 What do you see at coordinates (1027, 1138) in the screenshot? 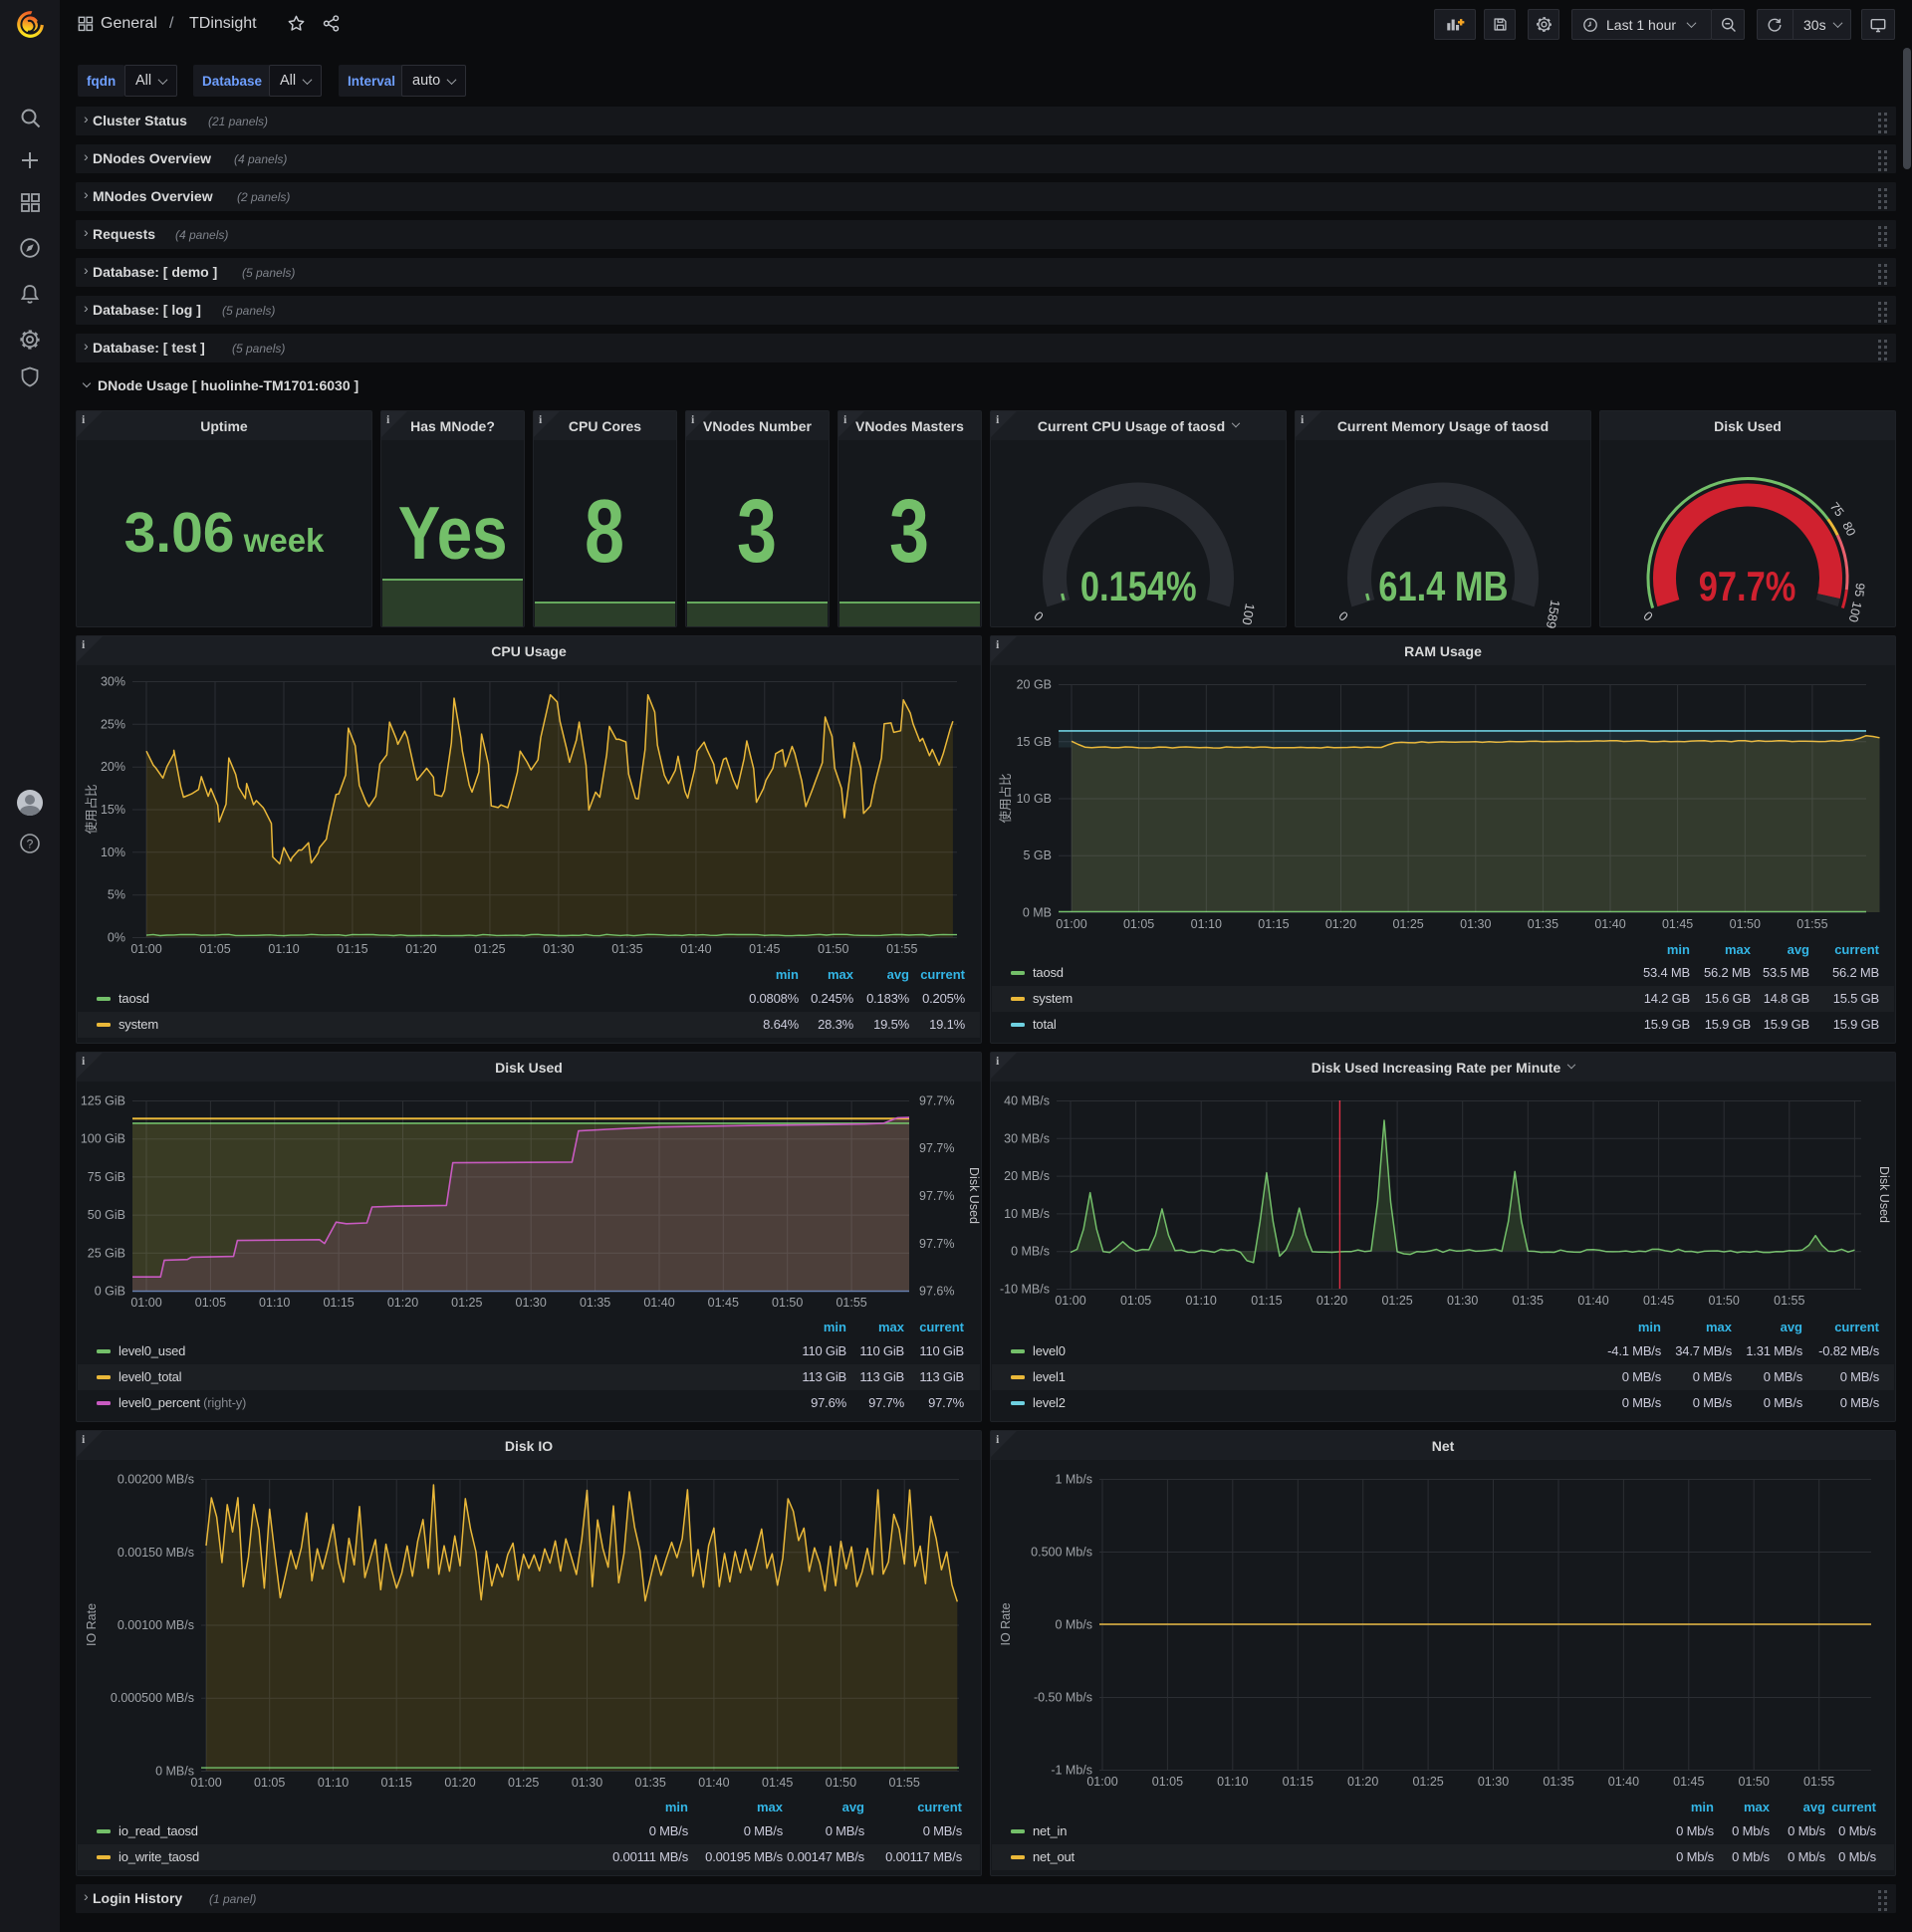
I see `svg-text: 30 MB/s` at bounding box center [1027, 1138].